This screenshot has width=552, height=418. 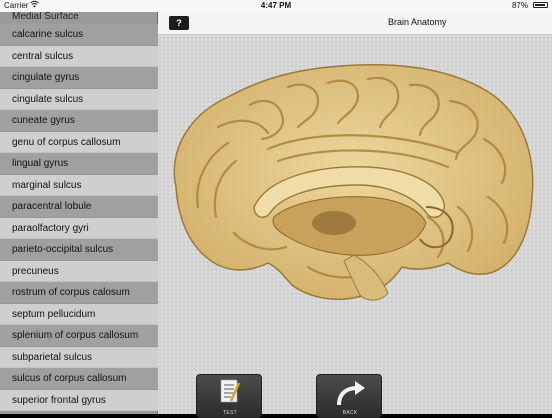 What do you see at coordinates (230, 391) in the screenshot?
I see `notepad-pencil-icon` at bounding box center [230, 391].